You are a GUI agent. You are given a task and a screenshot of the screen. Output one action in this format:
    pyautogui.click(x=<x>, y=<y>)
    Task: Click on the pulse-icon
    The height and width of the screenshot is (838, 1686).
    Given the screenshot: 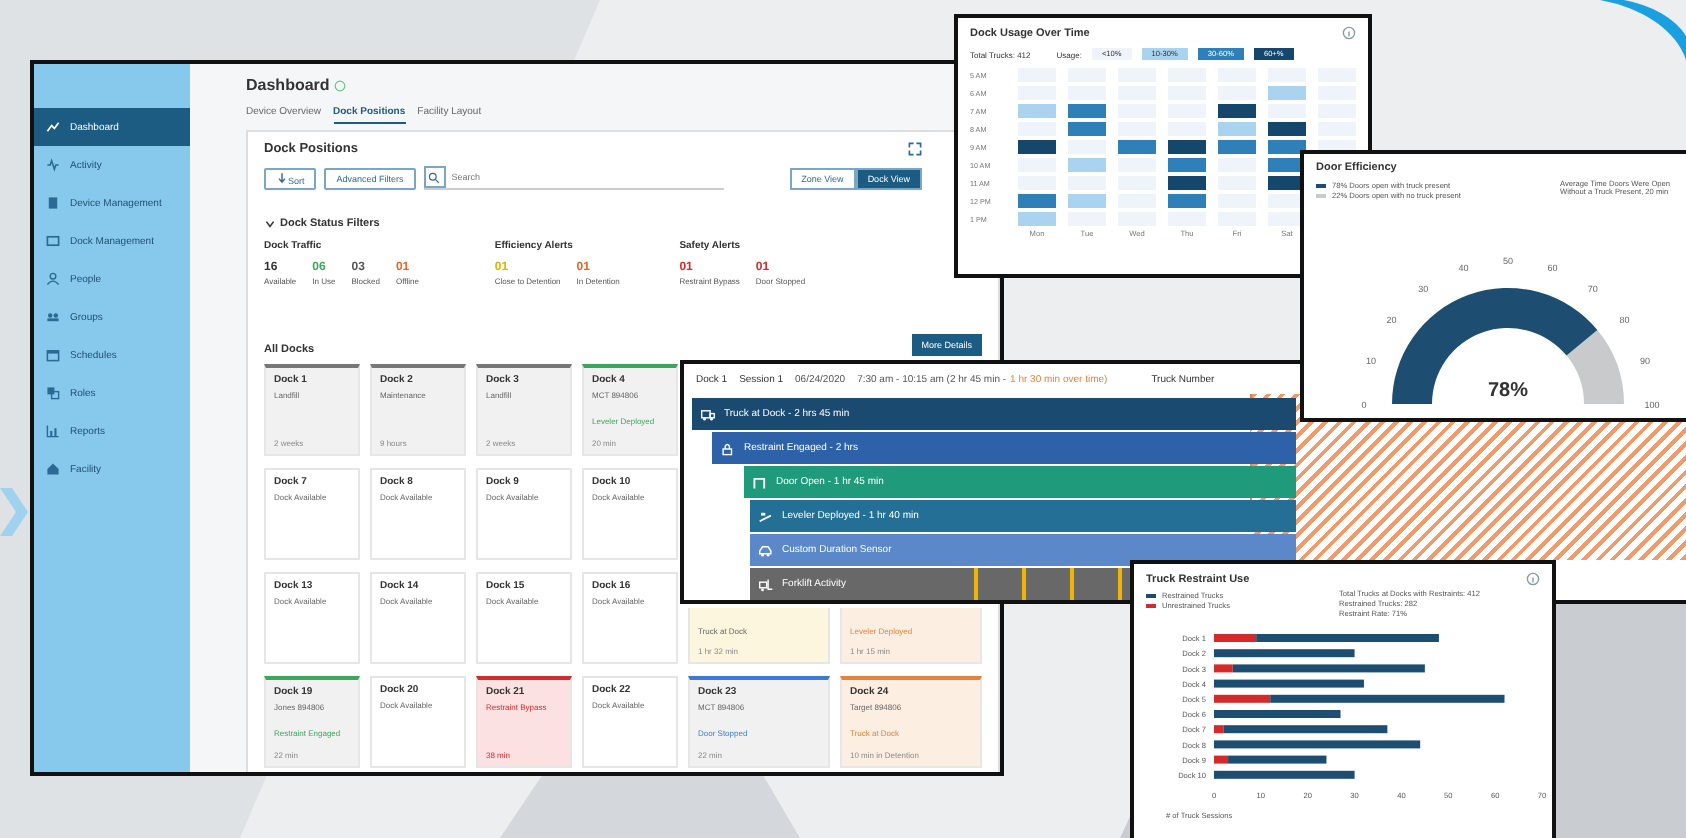 What is the action you would take?
    pyautogui.click(x=53, y=165)
    